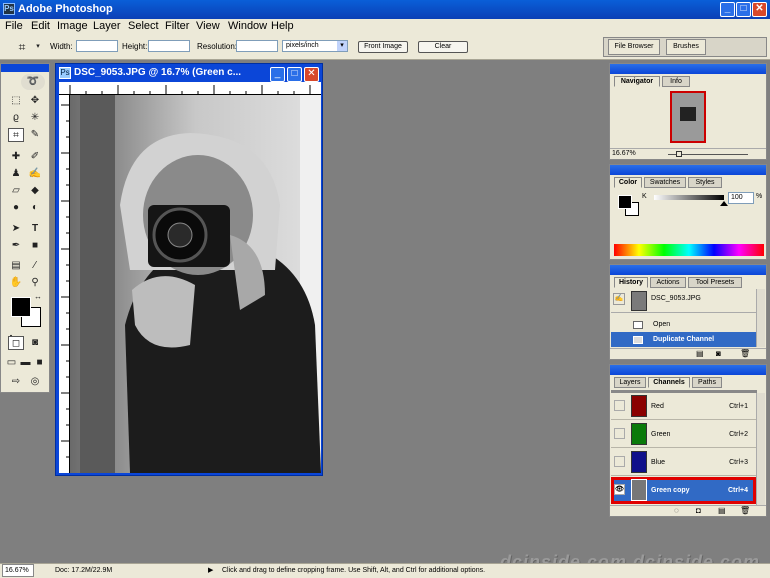 The image size is (770, 578). Describe the element at coordinates (107, 26) in the screenshot. I see `menu-layer: Layer` at that location.